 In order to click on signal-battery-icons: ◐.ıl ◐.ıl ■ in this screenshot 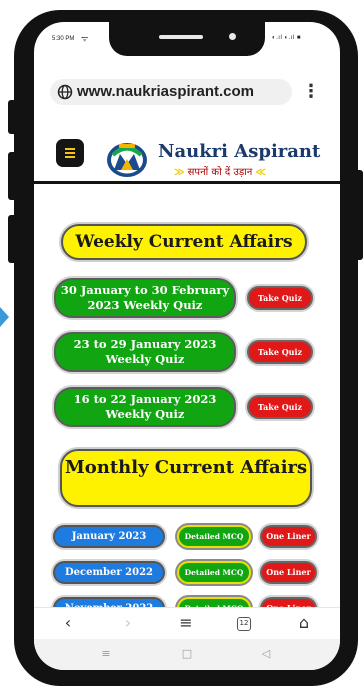, I will do `click(287, 38)`.